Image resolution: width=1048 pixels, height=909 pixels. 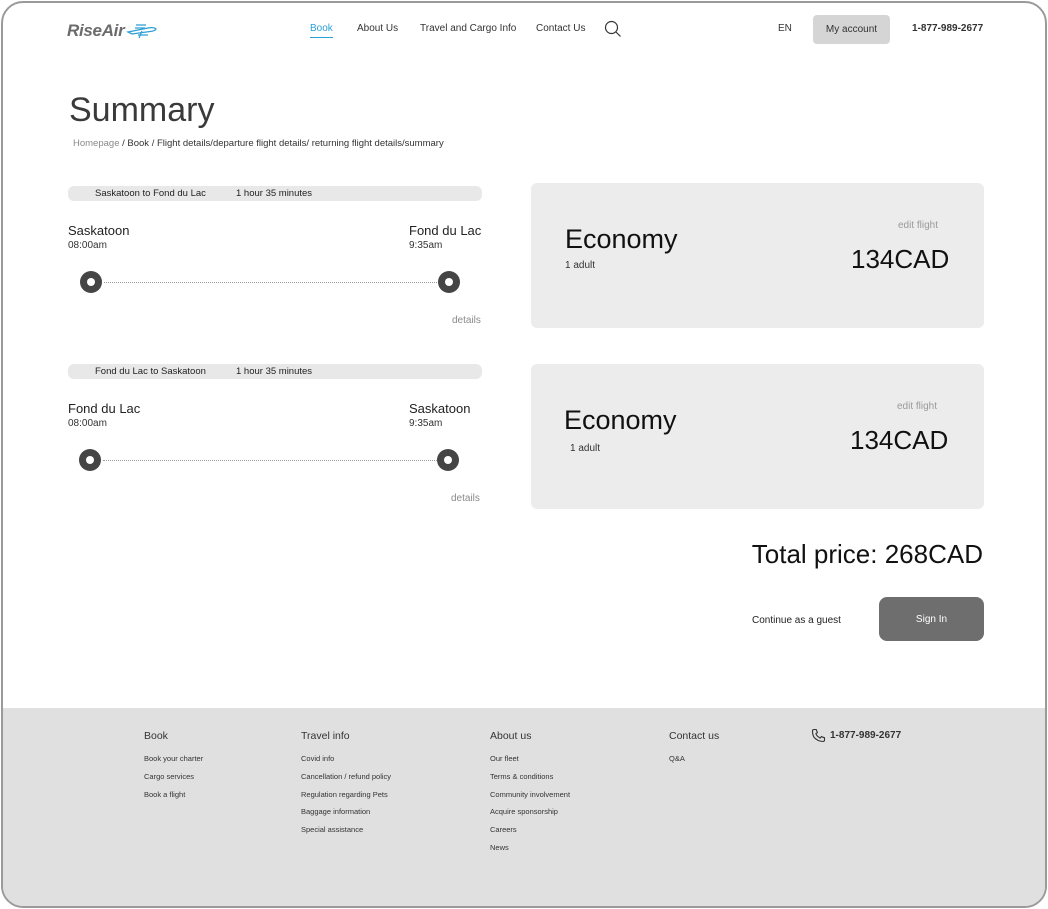 I want to click on segment-route: Fond du Lac to Saskatoon, so click(x=150, y=371).